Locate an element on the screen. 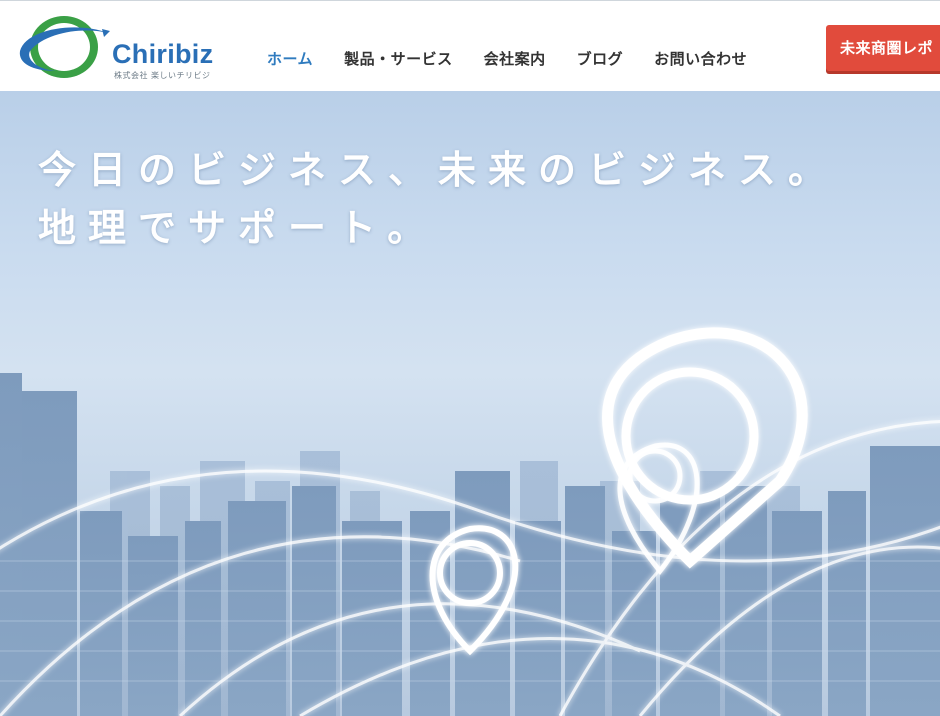 Image resolution: width=940 pixels, height=716 pixels. nav-item-company: 会社案内 is located at coordinates (515, 58).